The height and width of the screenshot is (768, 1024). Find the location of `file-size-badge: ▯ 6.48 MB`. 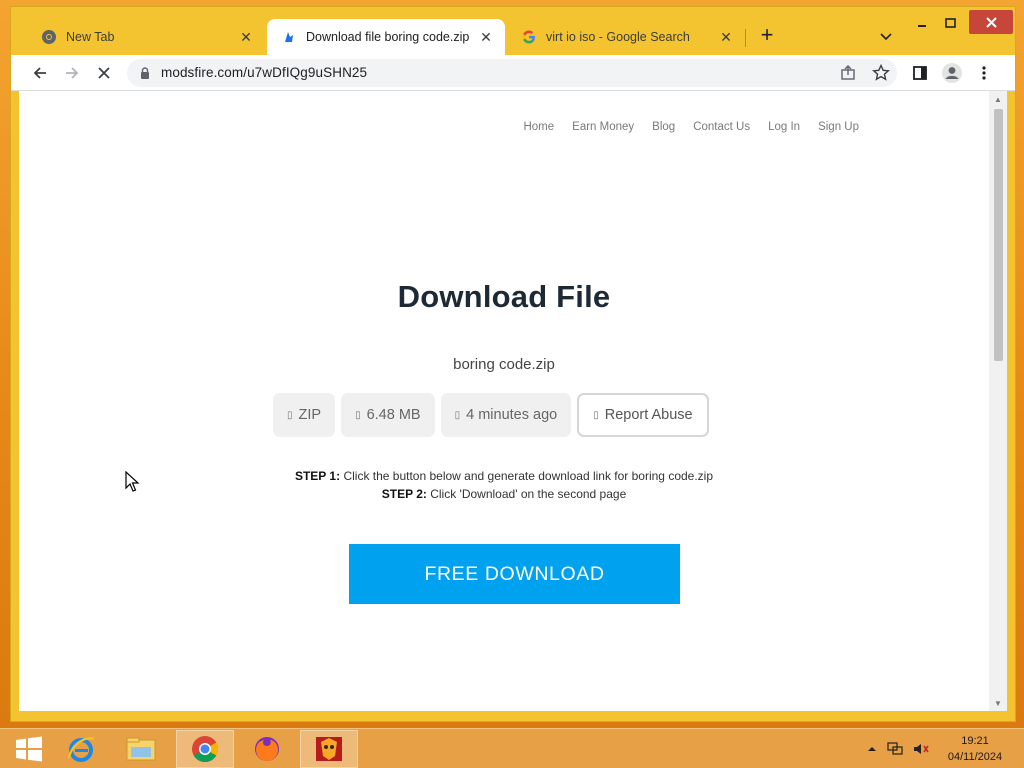

file-size-badge: ▯ 6.48 MB is located at coordinates (388, 415).